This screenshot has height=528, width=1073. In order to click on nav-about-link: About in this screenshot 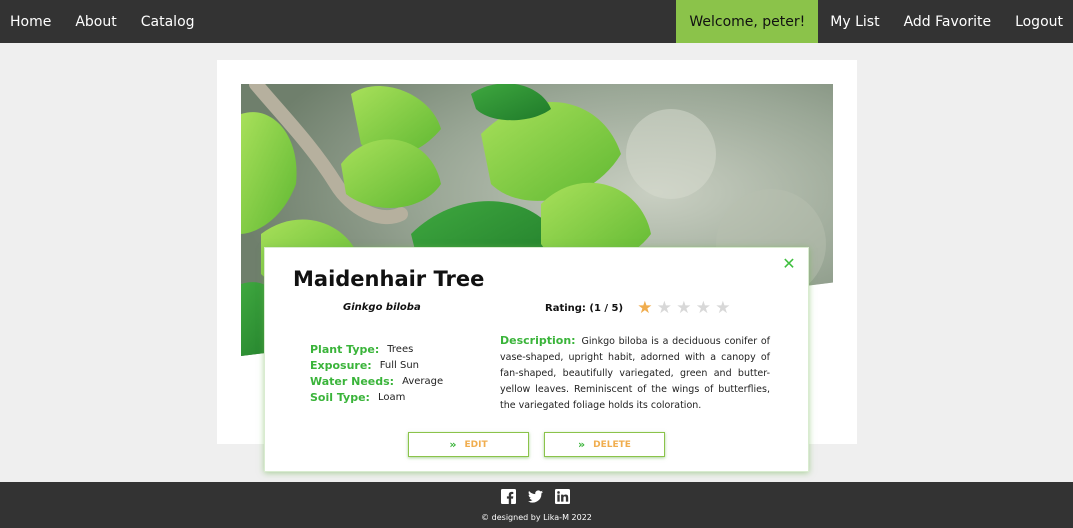, I will do `click(95, 21)`.